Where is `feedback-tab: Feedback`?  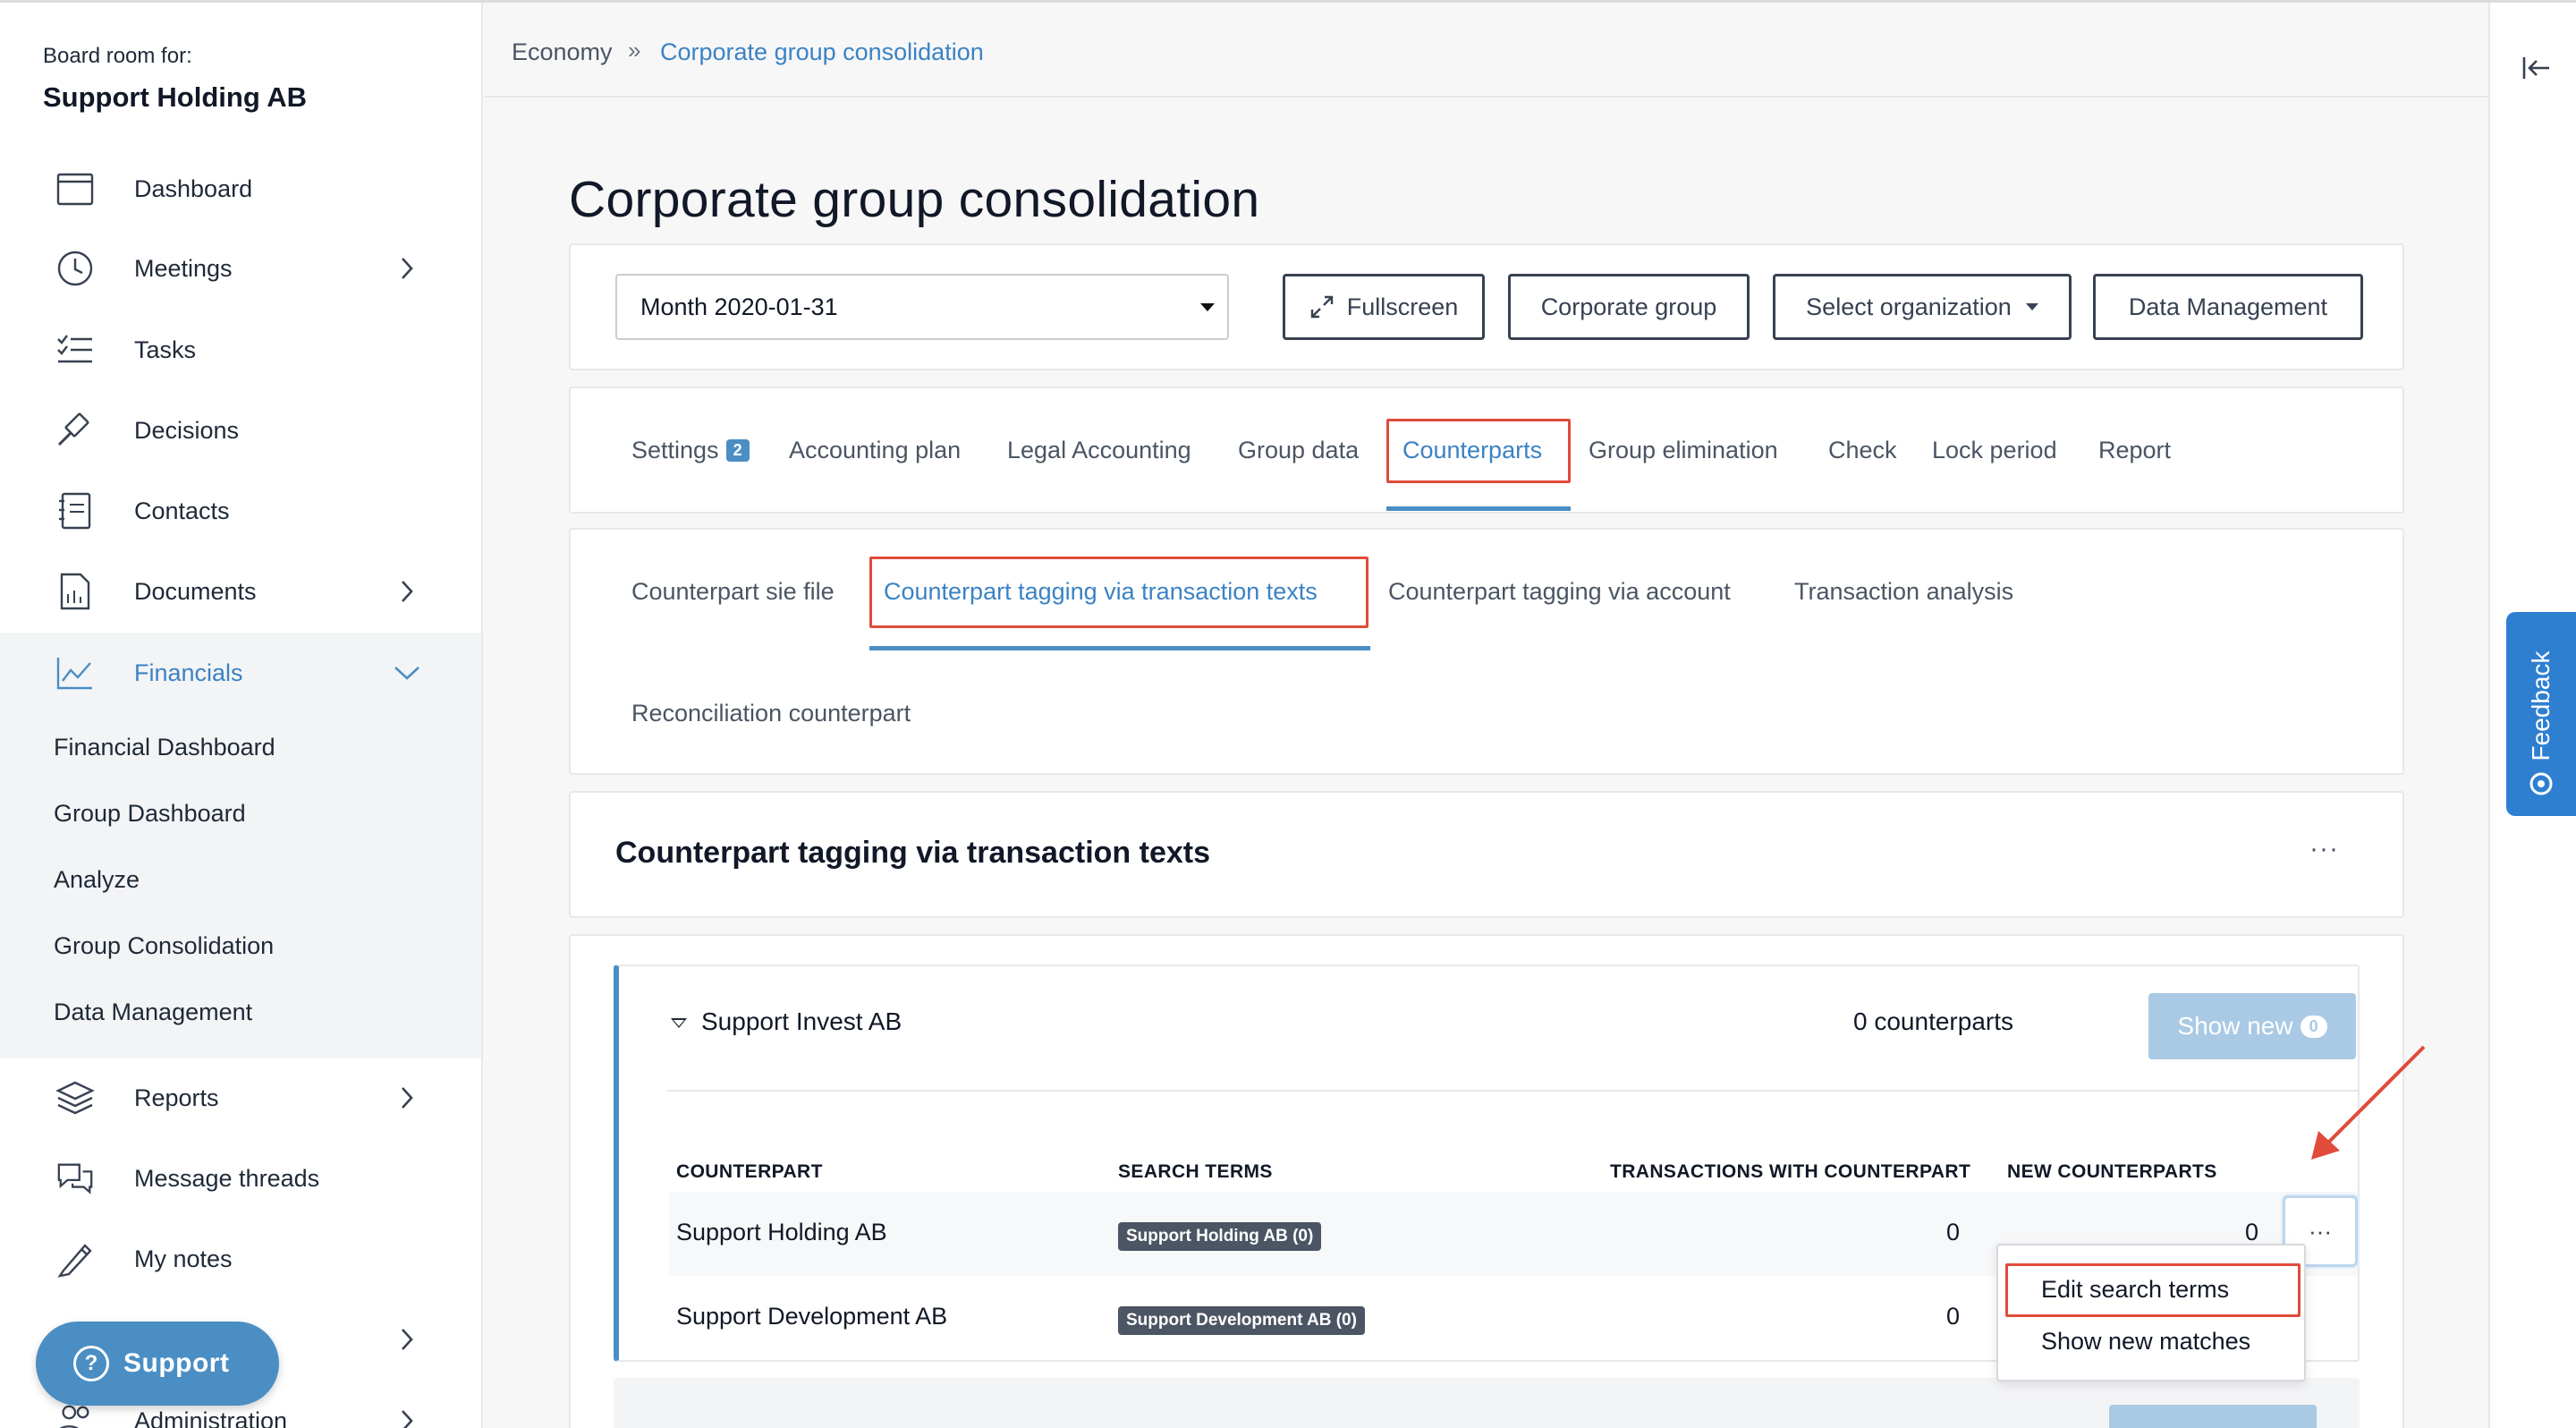
feedback-tab: Feedback is located at coordinates (2541, 714).